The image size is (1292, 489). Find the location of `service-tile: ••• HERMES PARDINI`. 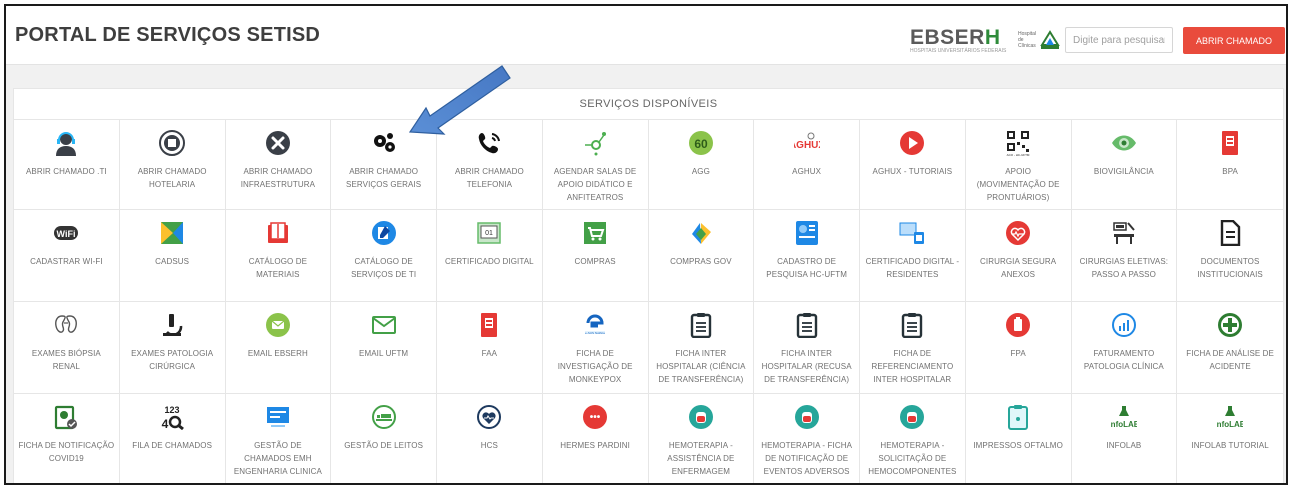

service-tile: ••• HERMES PARDINI is located at coordinates (596, 438).